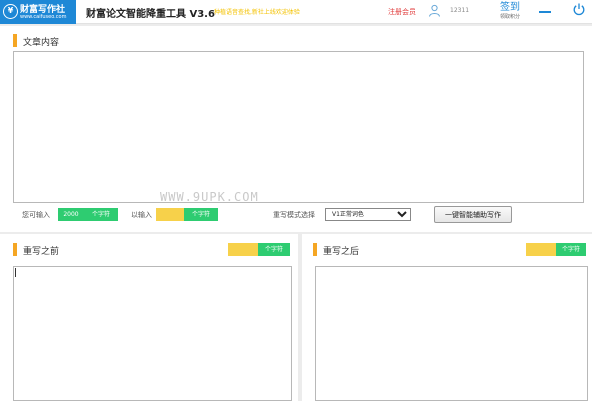  I want to click on text-cursor, so click(15, 272).